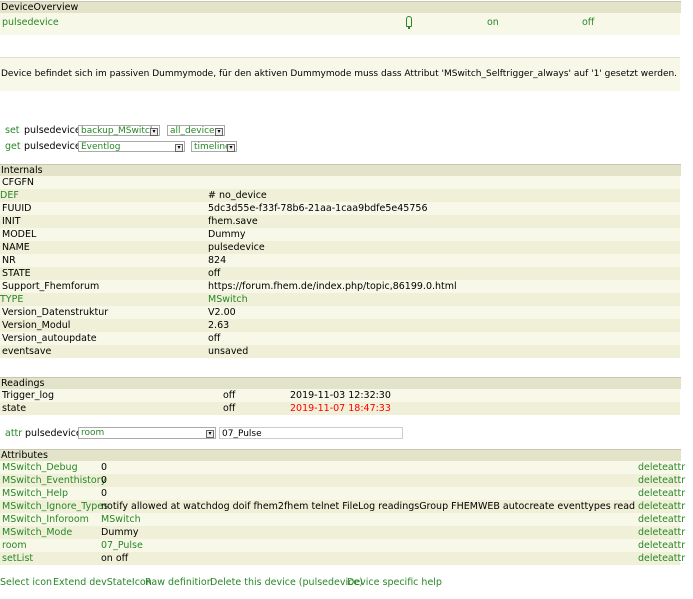 The height and width of the screenshot is (599, 693). What do you see at coordinates (342, 480) in the screenshot?
I see `attribute-row: MSwitch_Eventhistory 0 deleteattr` at bounding box center [342, 480].